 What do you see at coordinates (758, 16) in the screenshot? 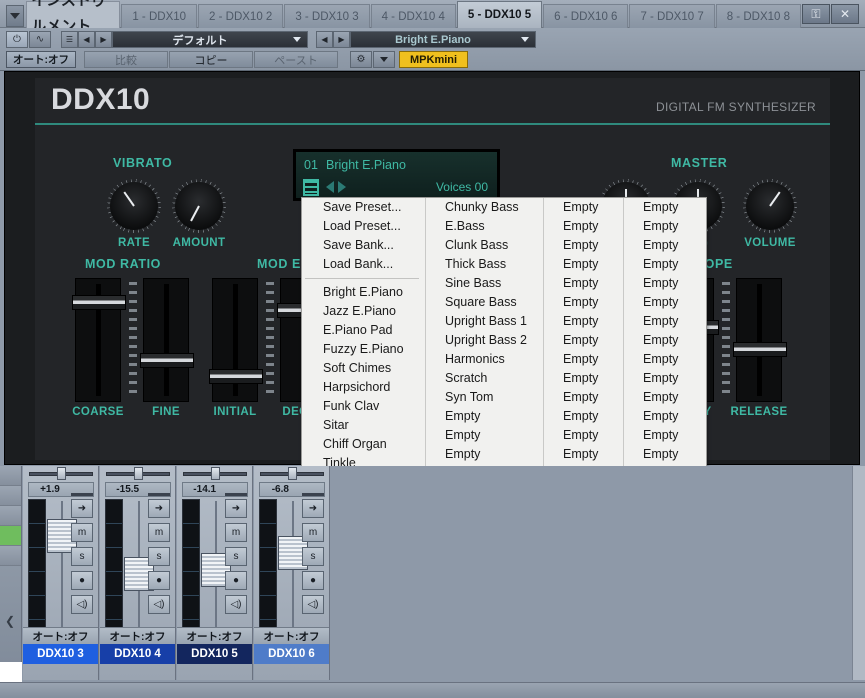
I see `tab-8: 8 - DDX10 8` at bounding box center [758, 16].